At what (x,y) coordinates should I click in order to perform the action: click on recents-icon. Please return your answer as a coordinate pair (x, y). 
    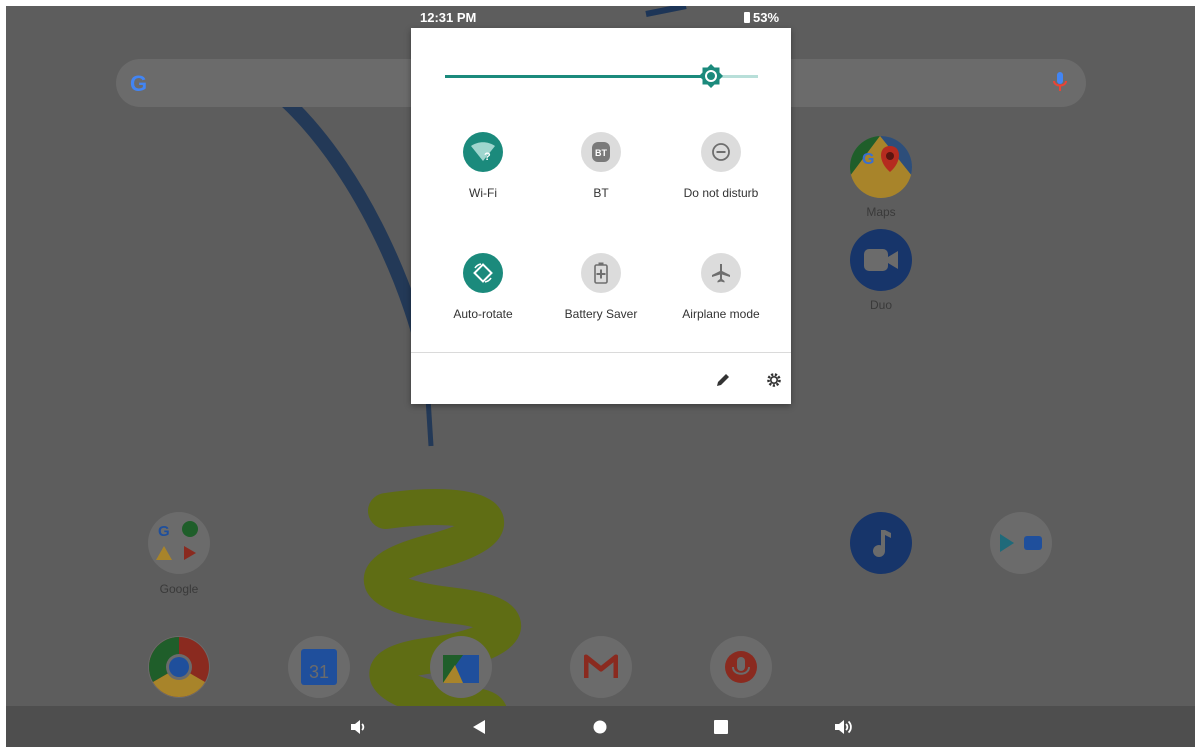
    Looking at the image, I should click on (721, 727).